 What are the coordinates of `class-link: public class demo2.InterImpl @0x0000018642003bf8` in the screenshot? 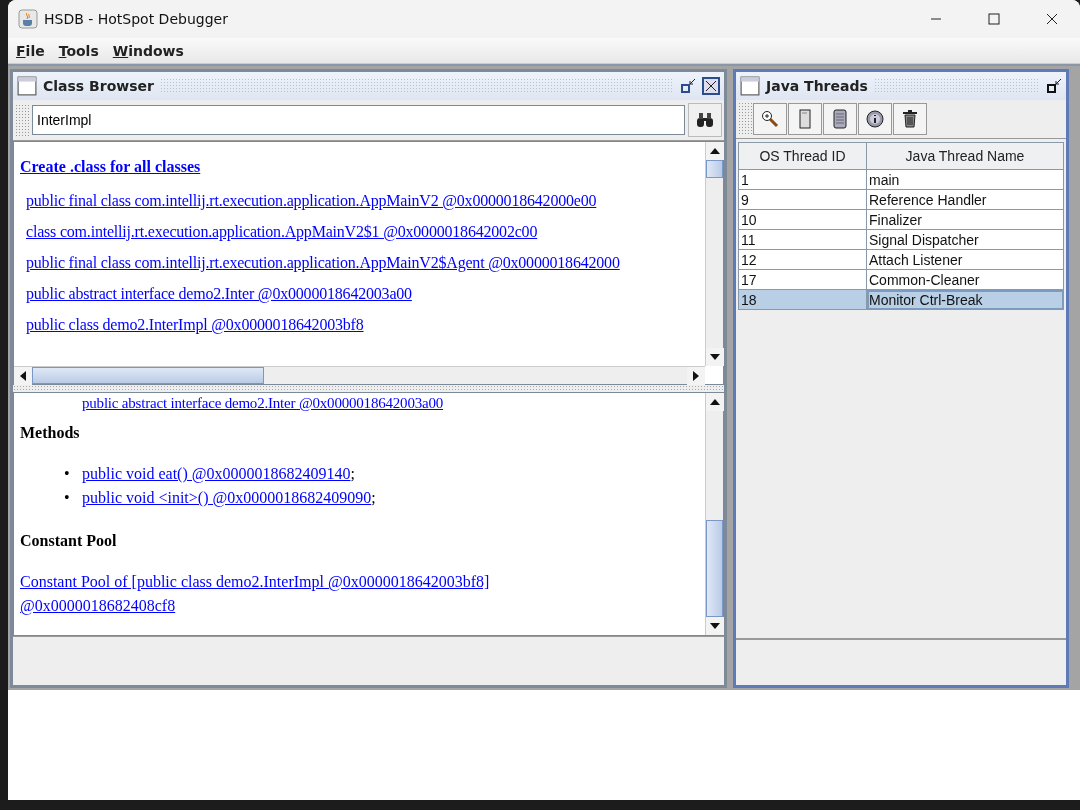 It's located at (195, 325).